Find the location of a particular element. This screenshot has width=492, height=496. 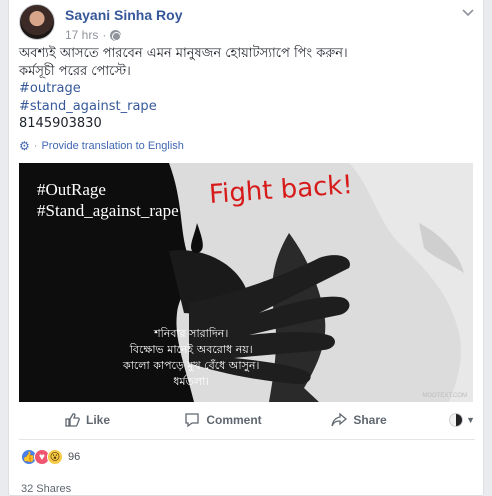

divider is located at coordinates (247, 439).